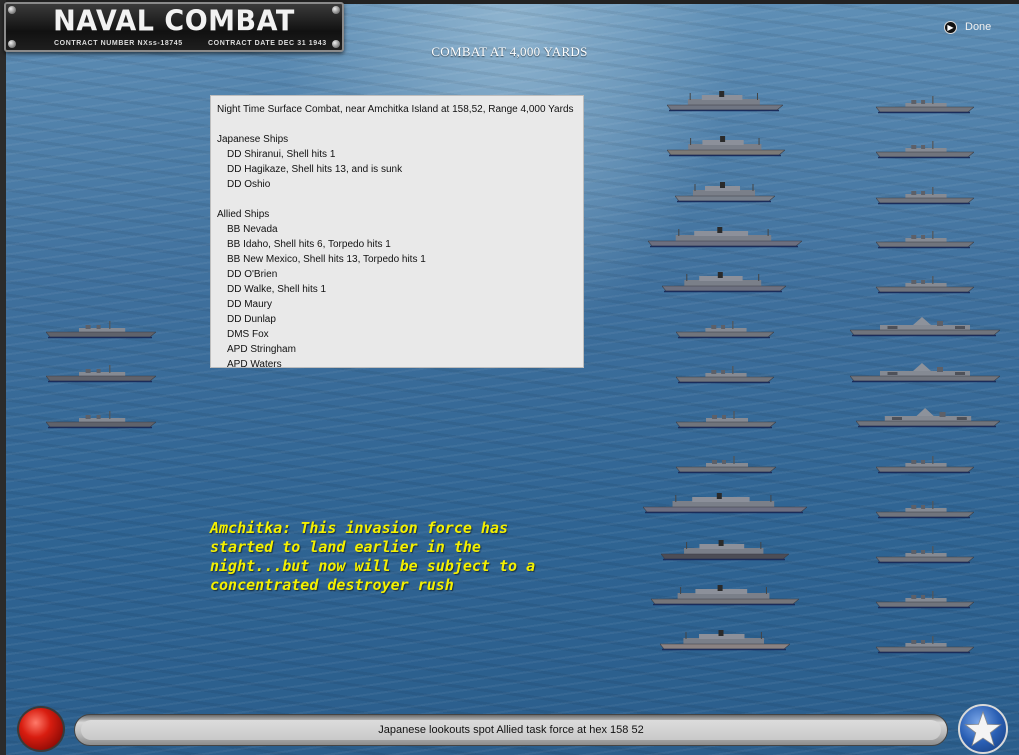 This screenshot has height=755, width=1019. I want to click on report-line: DD Dunlap, so click(251, 319).